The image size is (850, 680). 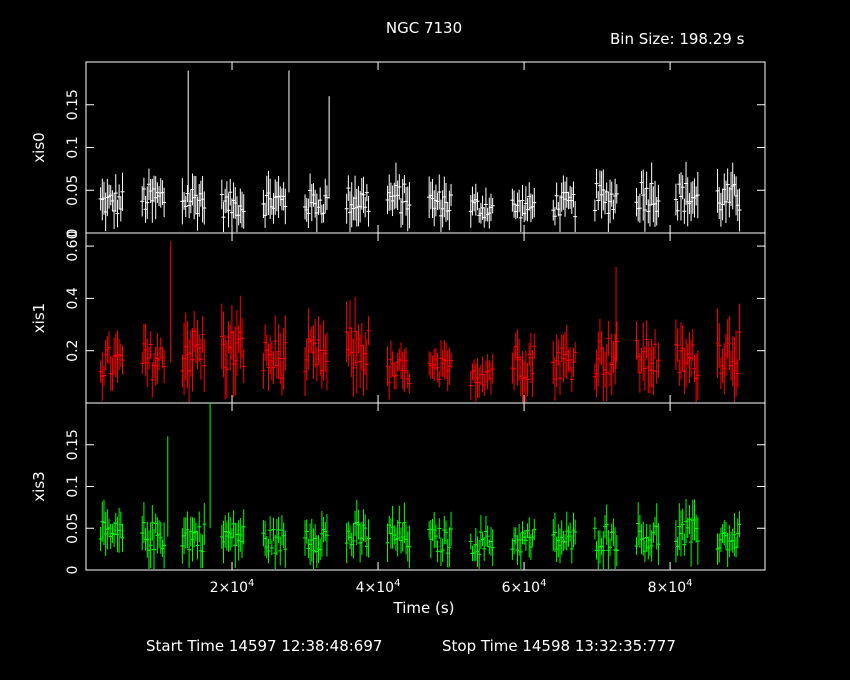 What do you see at coordinates (39, 147) in the screenshot?
I see `y-axis-label: xis0` at bounding box center [39, 147].